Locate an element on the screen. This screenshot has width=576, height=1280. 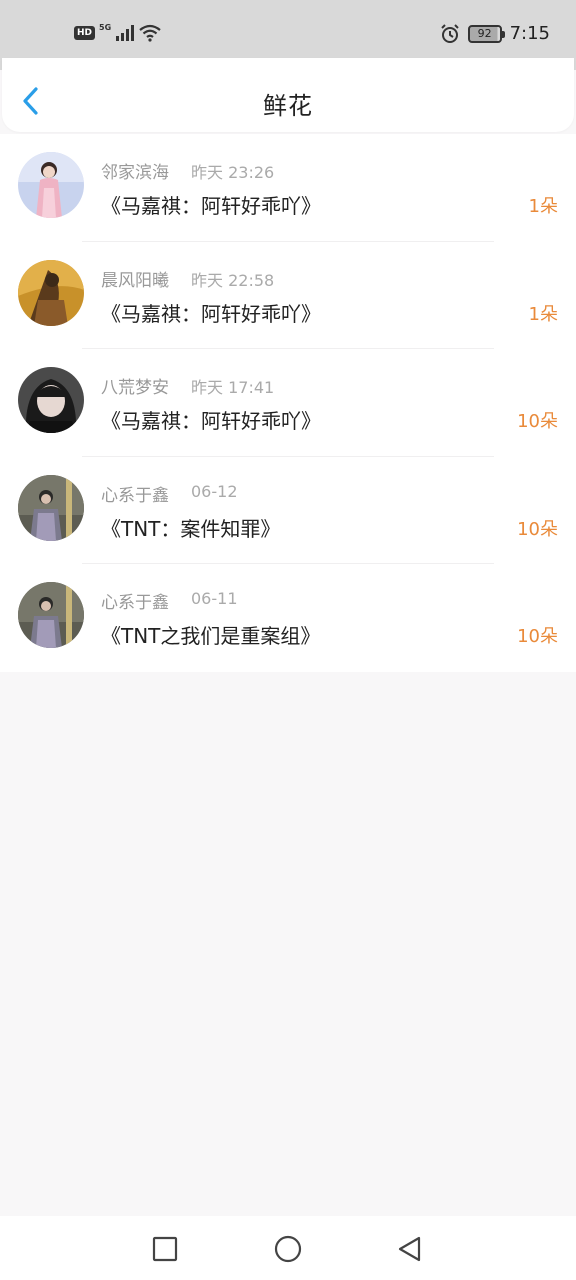
network-type: 5G is located at coordinates (105, 27).